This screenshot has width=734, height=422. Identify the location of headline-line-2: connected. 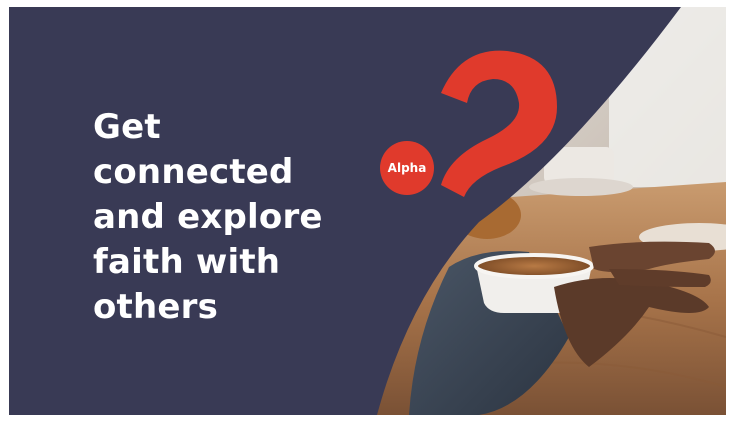
(193, 172).